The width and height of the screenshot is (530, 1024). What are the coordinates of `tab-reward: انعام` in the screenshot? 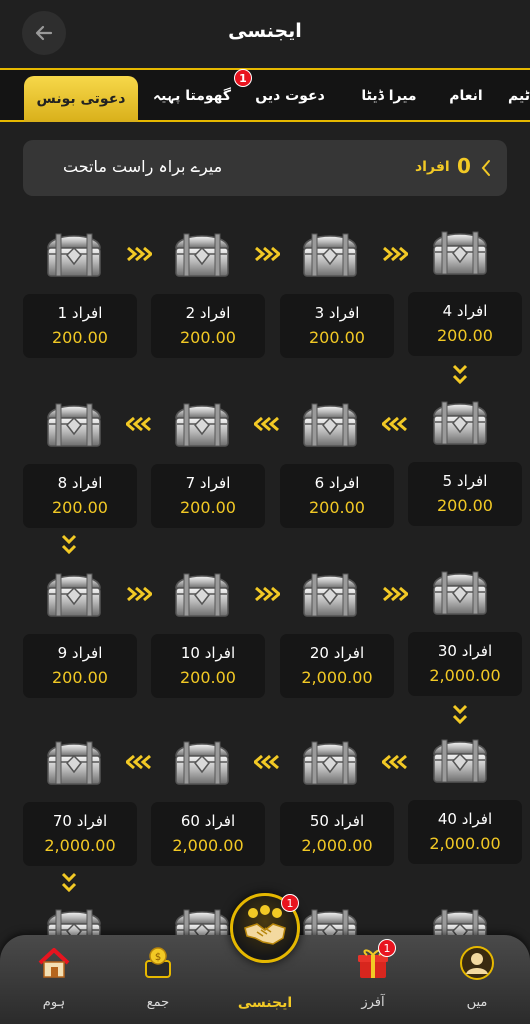 It's located at (466, 96).